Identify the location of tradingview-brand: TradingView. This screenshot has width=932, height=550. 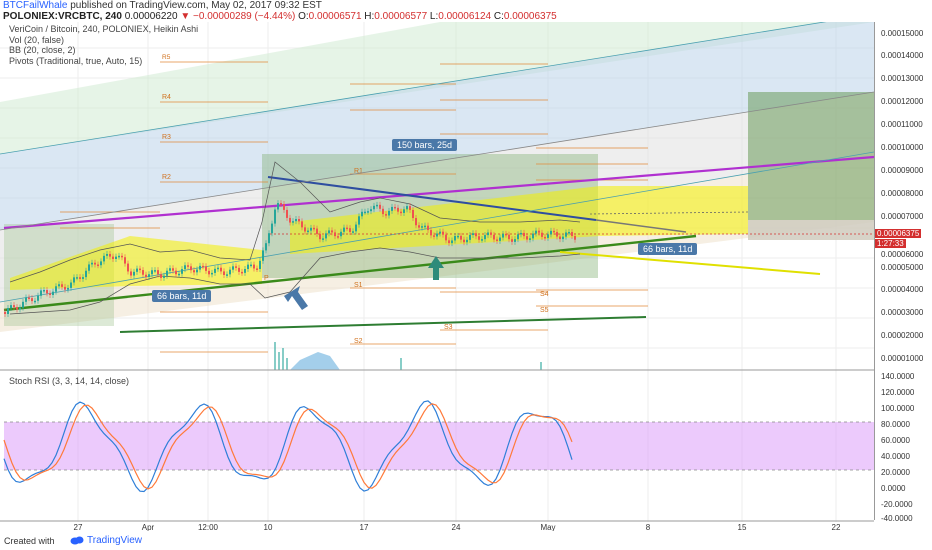
(106, 540).